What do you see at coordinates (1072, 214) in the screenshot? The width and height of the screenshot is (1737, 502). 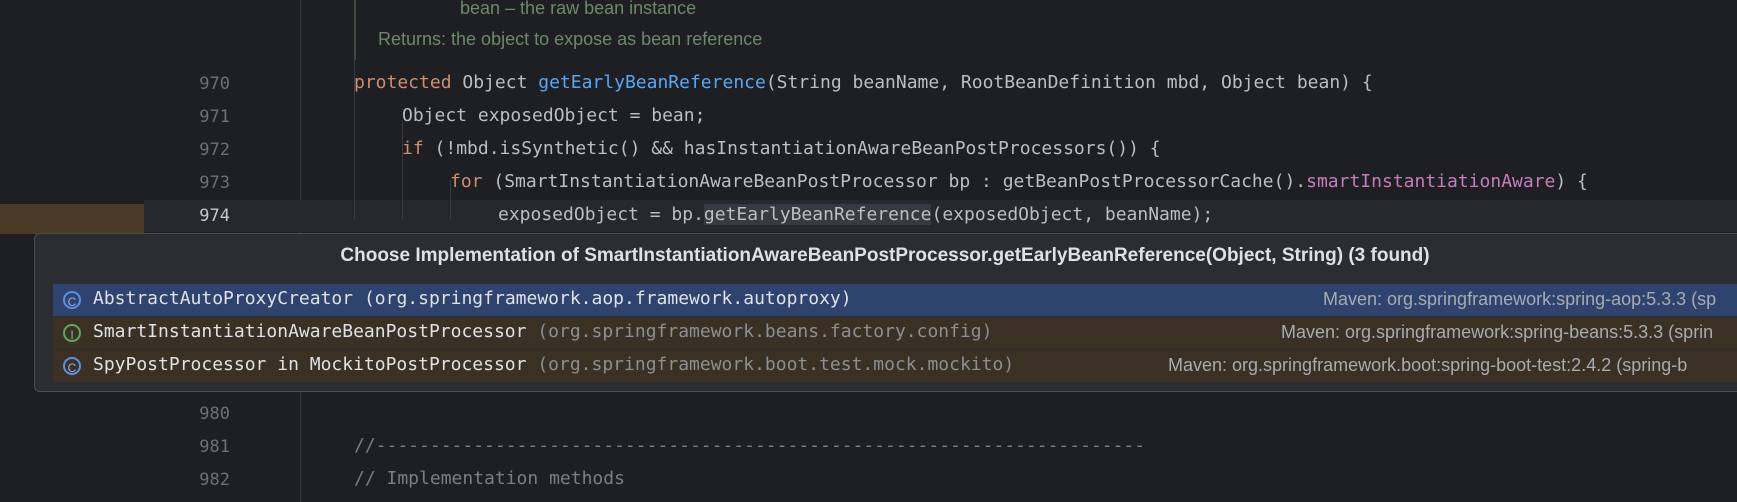 I see `code-text: (exposedObject, beanName);` at bounding box center [1072, 214].